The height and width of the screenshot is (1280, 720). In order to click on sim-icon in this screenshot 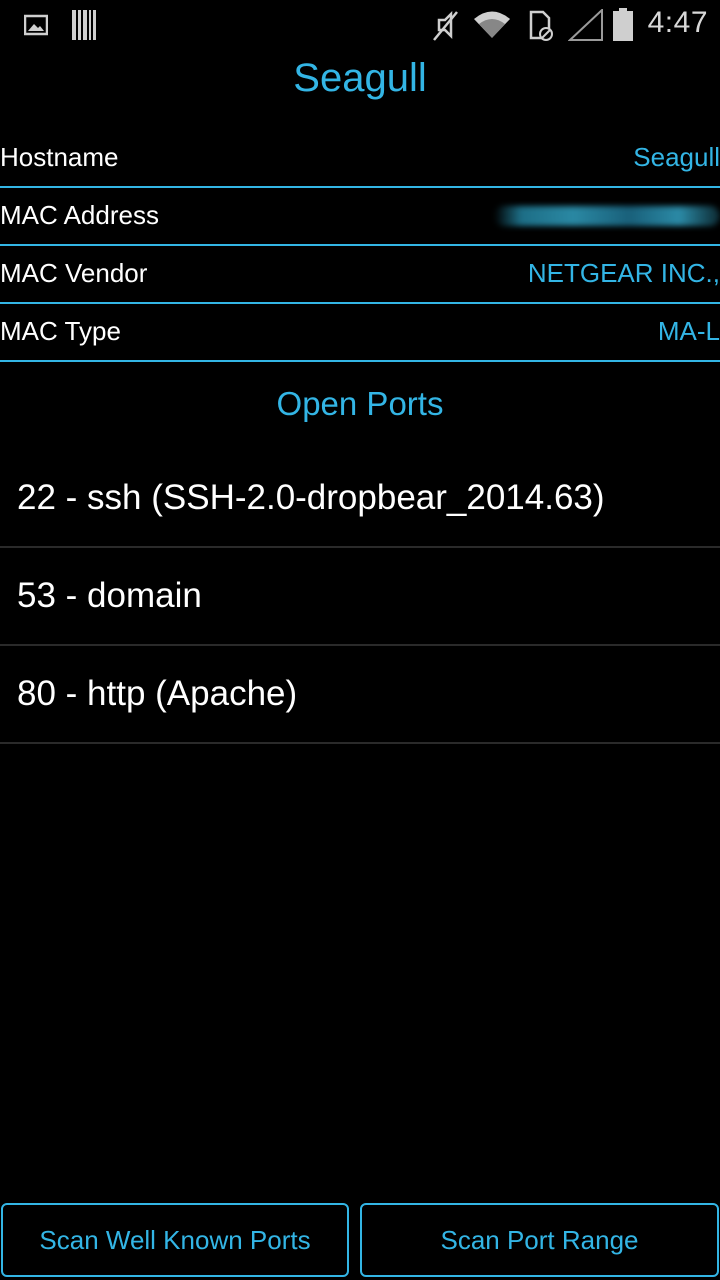, I will do `click(541, 25)`.